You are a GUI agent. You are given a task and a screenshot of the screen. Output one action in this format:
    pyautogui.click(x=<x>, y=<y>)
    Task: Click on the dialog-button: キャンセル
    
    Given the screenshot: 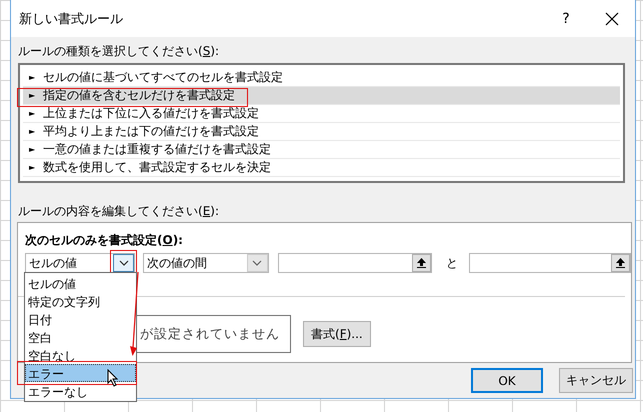 What is the action you would take?
    pyautogui.click(x=596, y=380)
    